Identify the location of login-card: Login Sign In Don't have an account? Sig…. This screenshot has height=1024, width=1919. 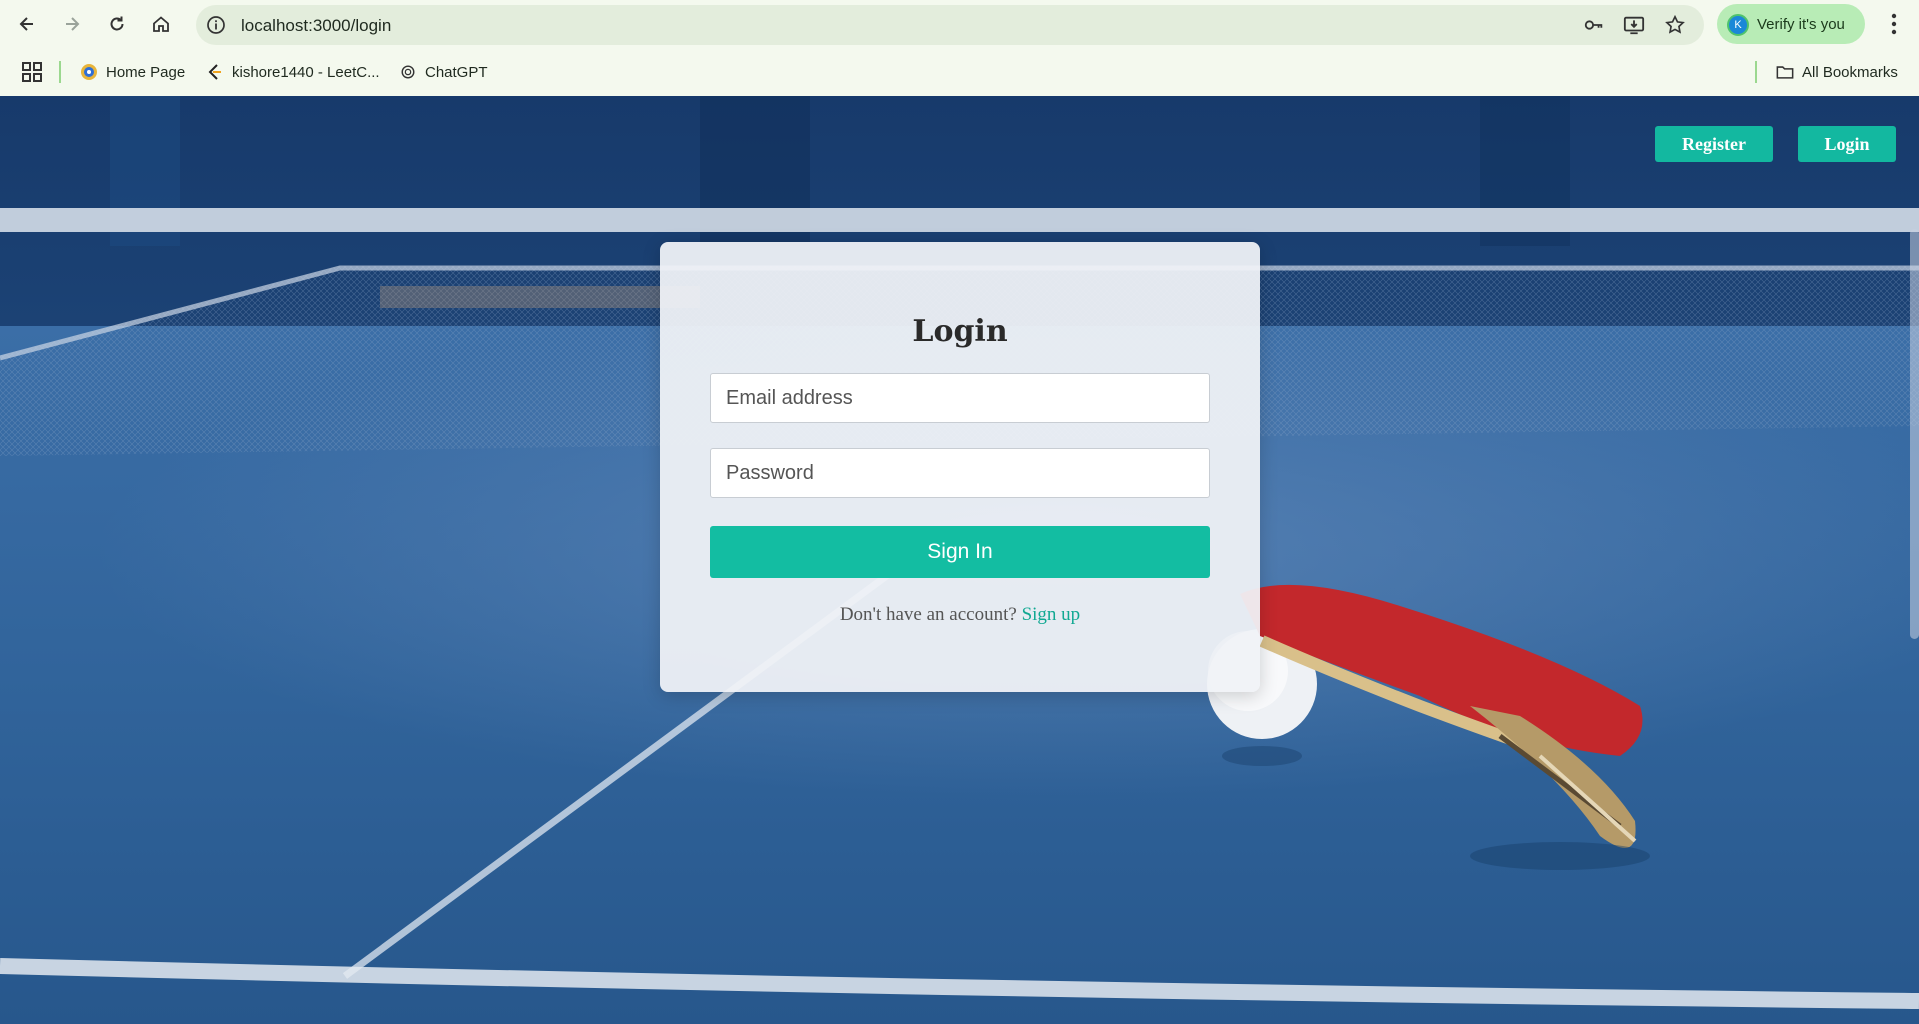
(960, 467).